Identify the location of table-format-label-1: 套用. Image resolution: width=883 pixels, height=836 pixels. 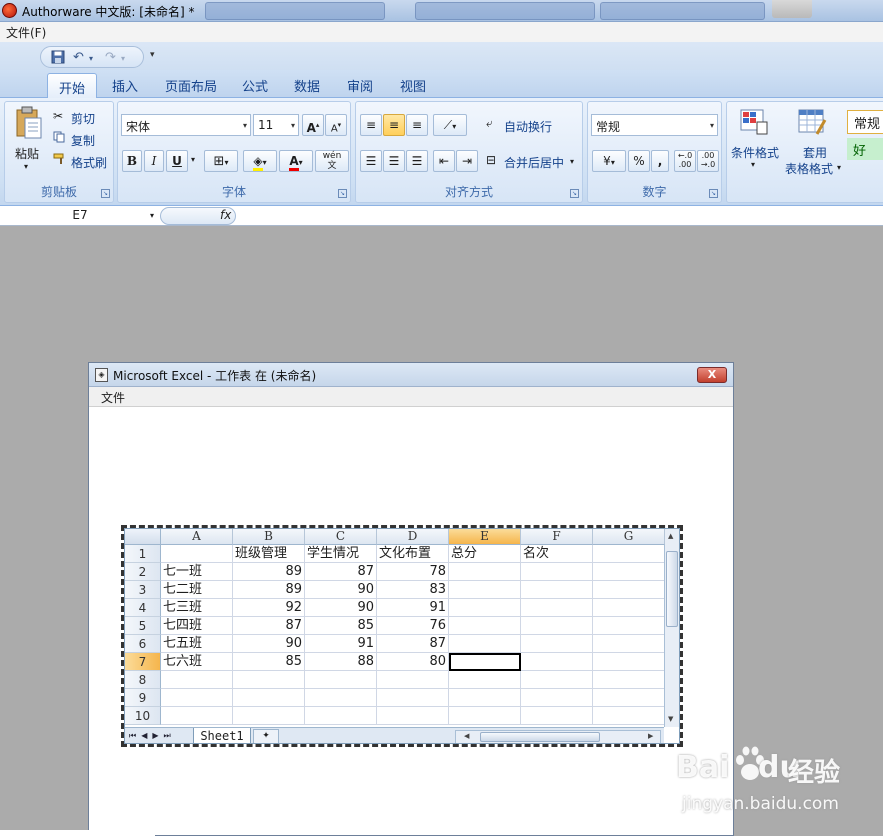
(815, 152).